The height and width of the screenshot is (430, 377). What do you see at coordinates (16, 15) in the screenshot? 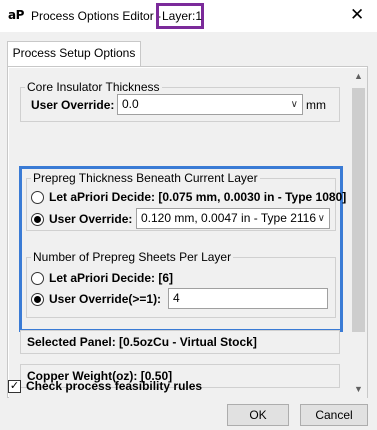
I see `app-logo-icon: aP` at bounding box center [16, 15].